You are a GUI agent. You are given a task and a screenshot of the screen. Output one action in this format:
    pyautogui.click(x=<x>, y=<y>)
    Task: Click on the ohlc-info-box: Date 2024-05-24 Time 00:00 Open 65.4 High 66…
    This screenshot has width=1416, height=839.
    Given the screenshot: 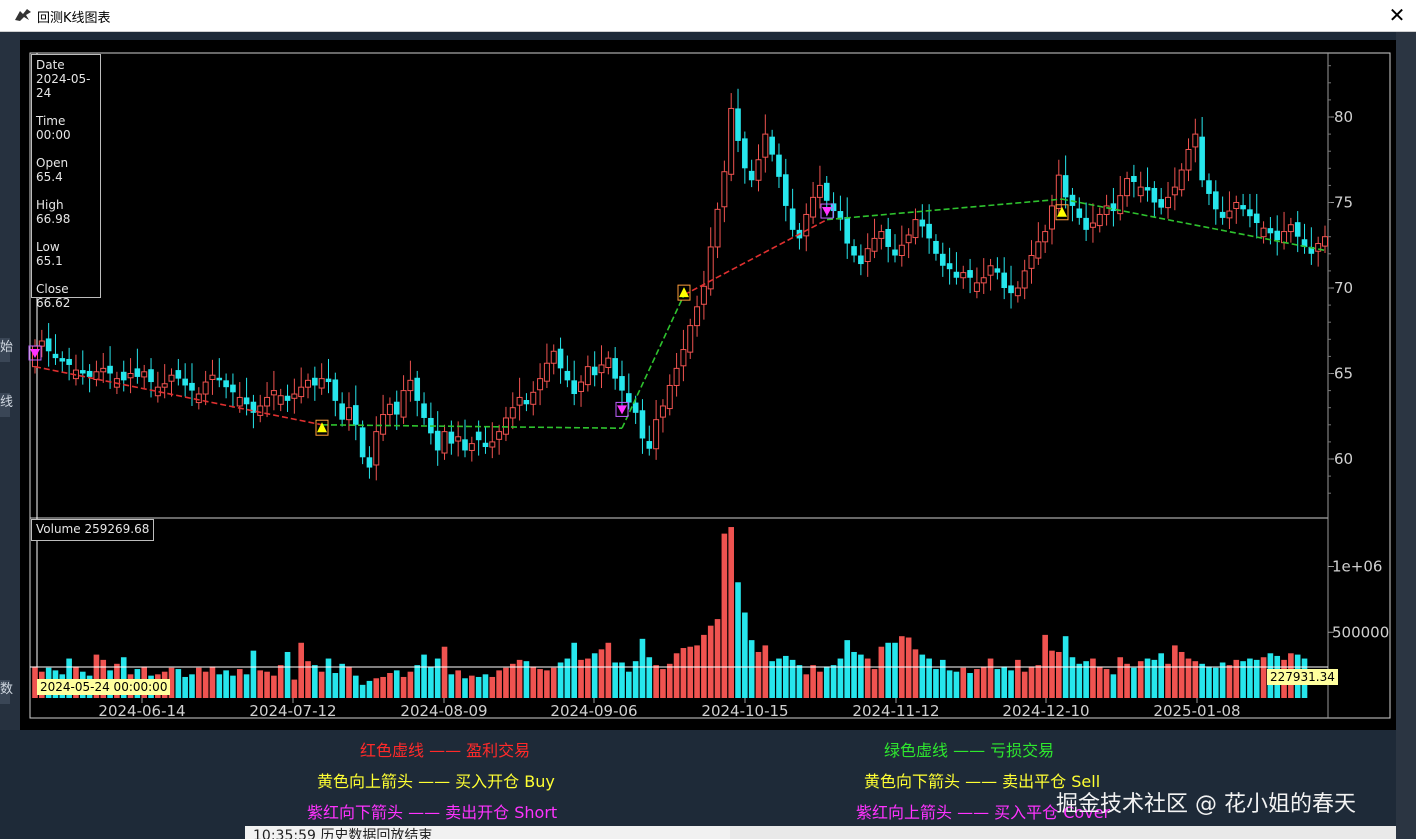 What is the action you would take?
    pyautogui.click(x=66, y=182)
    